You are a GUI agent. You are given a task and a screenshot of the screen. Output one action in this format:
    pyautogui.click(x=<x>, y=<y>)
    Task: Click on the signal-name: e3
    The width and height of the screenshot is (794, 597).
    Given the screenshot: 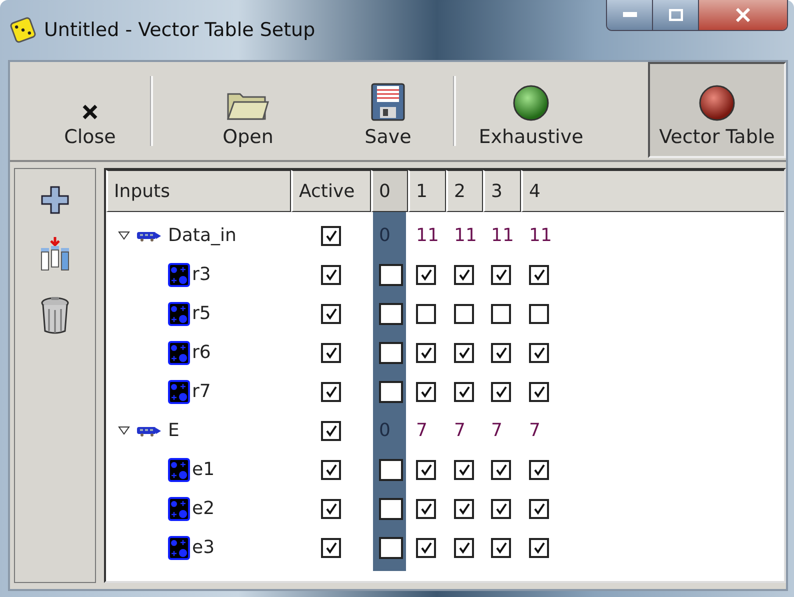 What is the action you would take?
    pyautogui.click(x=203, y=547)
    